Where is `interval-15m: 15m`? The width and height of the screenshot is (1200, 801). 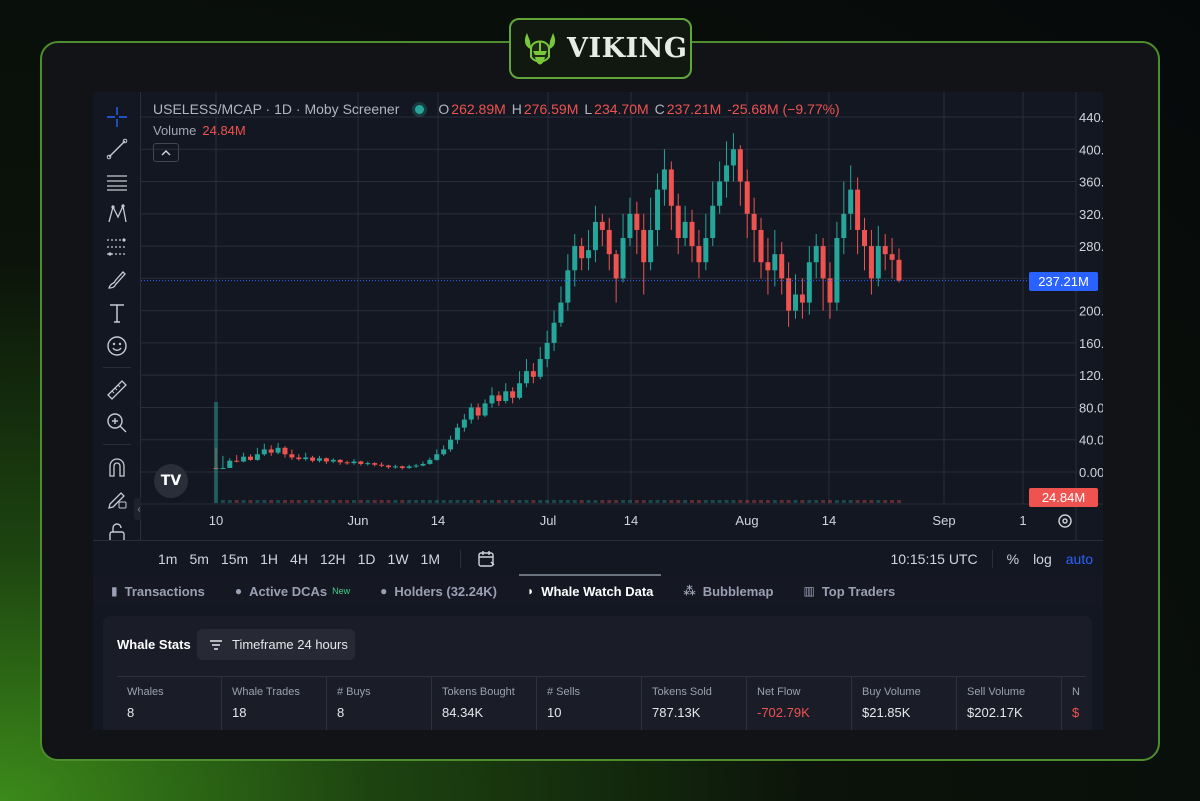
interval-15m: 15m is located at coordinates (234, 559).